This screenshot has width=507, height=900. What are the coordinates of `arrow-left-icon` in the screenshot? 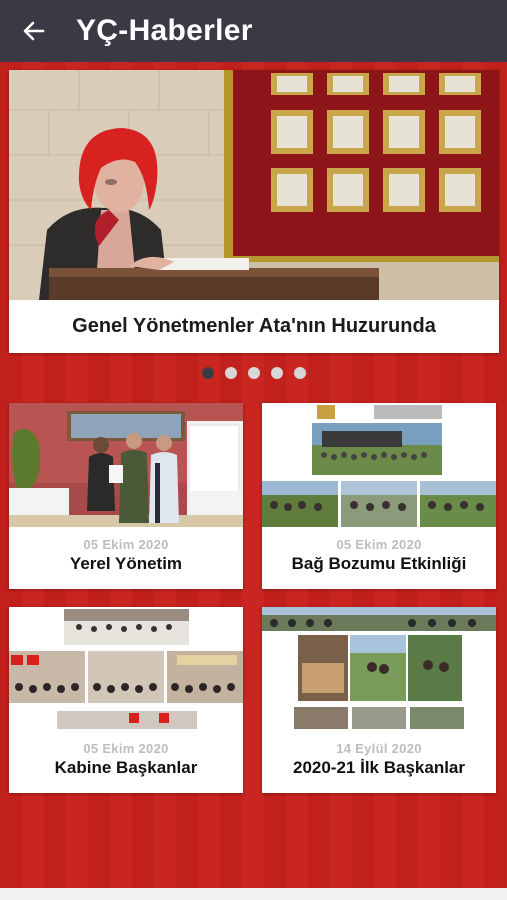 It's located at (34, 31).